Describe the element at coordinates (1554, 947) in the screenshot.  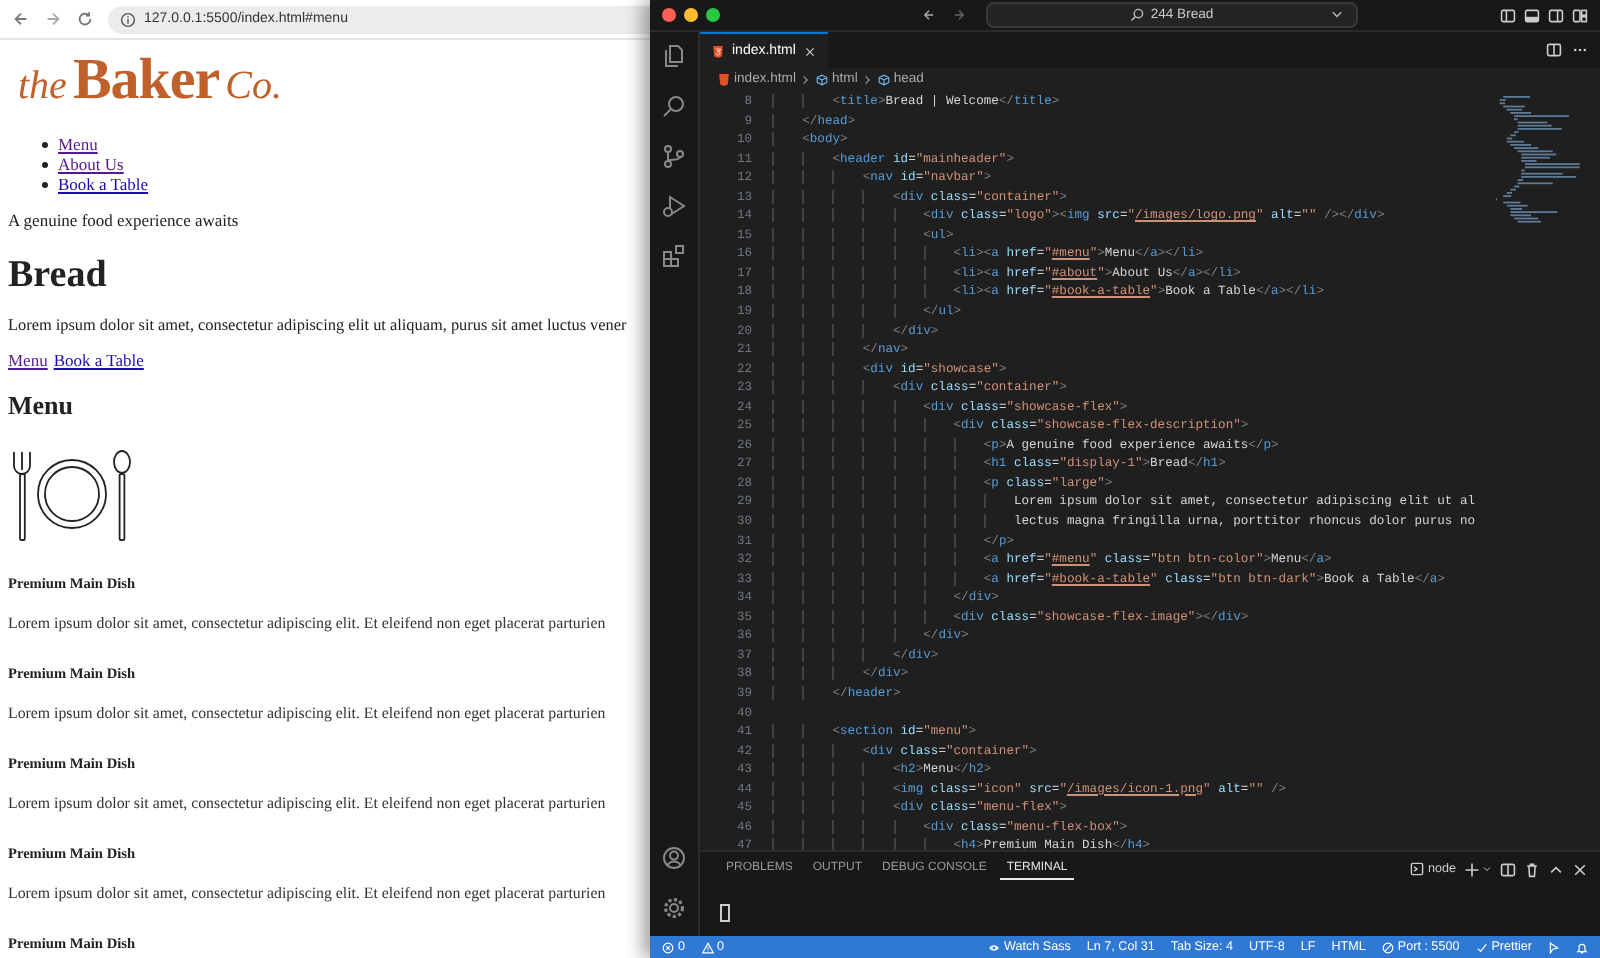
I see `accounts-icon` at that location.